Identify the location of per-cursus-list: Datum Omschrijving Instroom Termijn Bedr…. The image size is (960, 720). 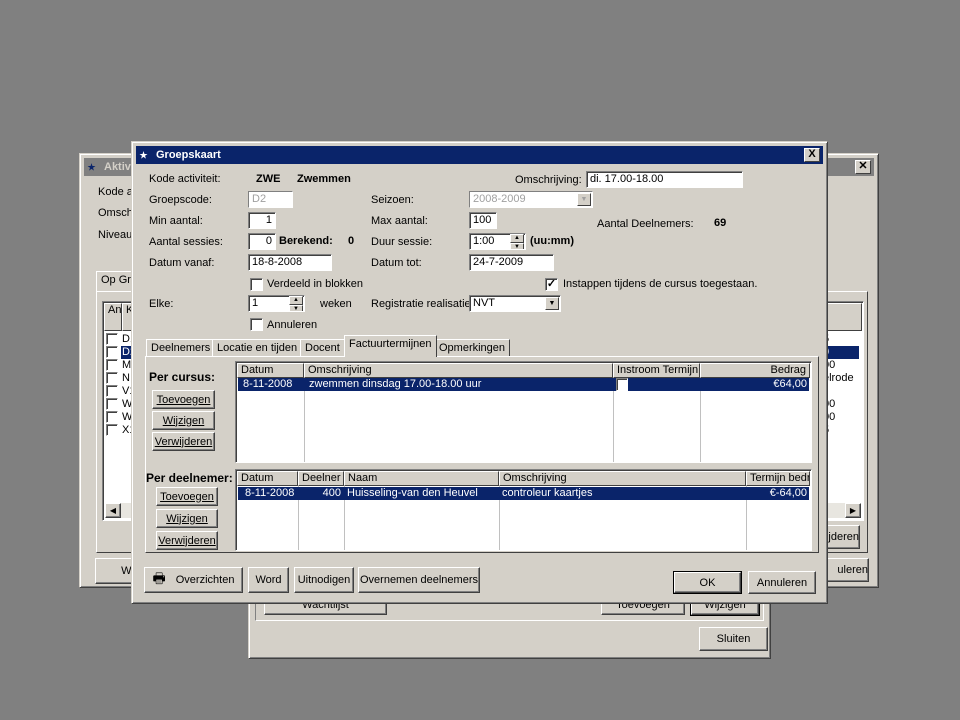
(523, 412).